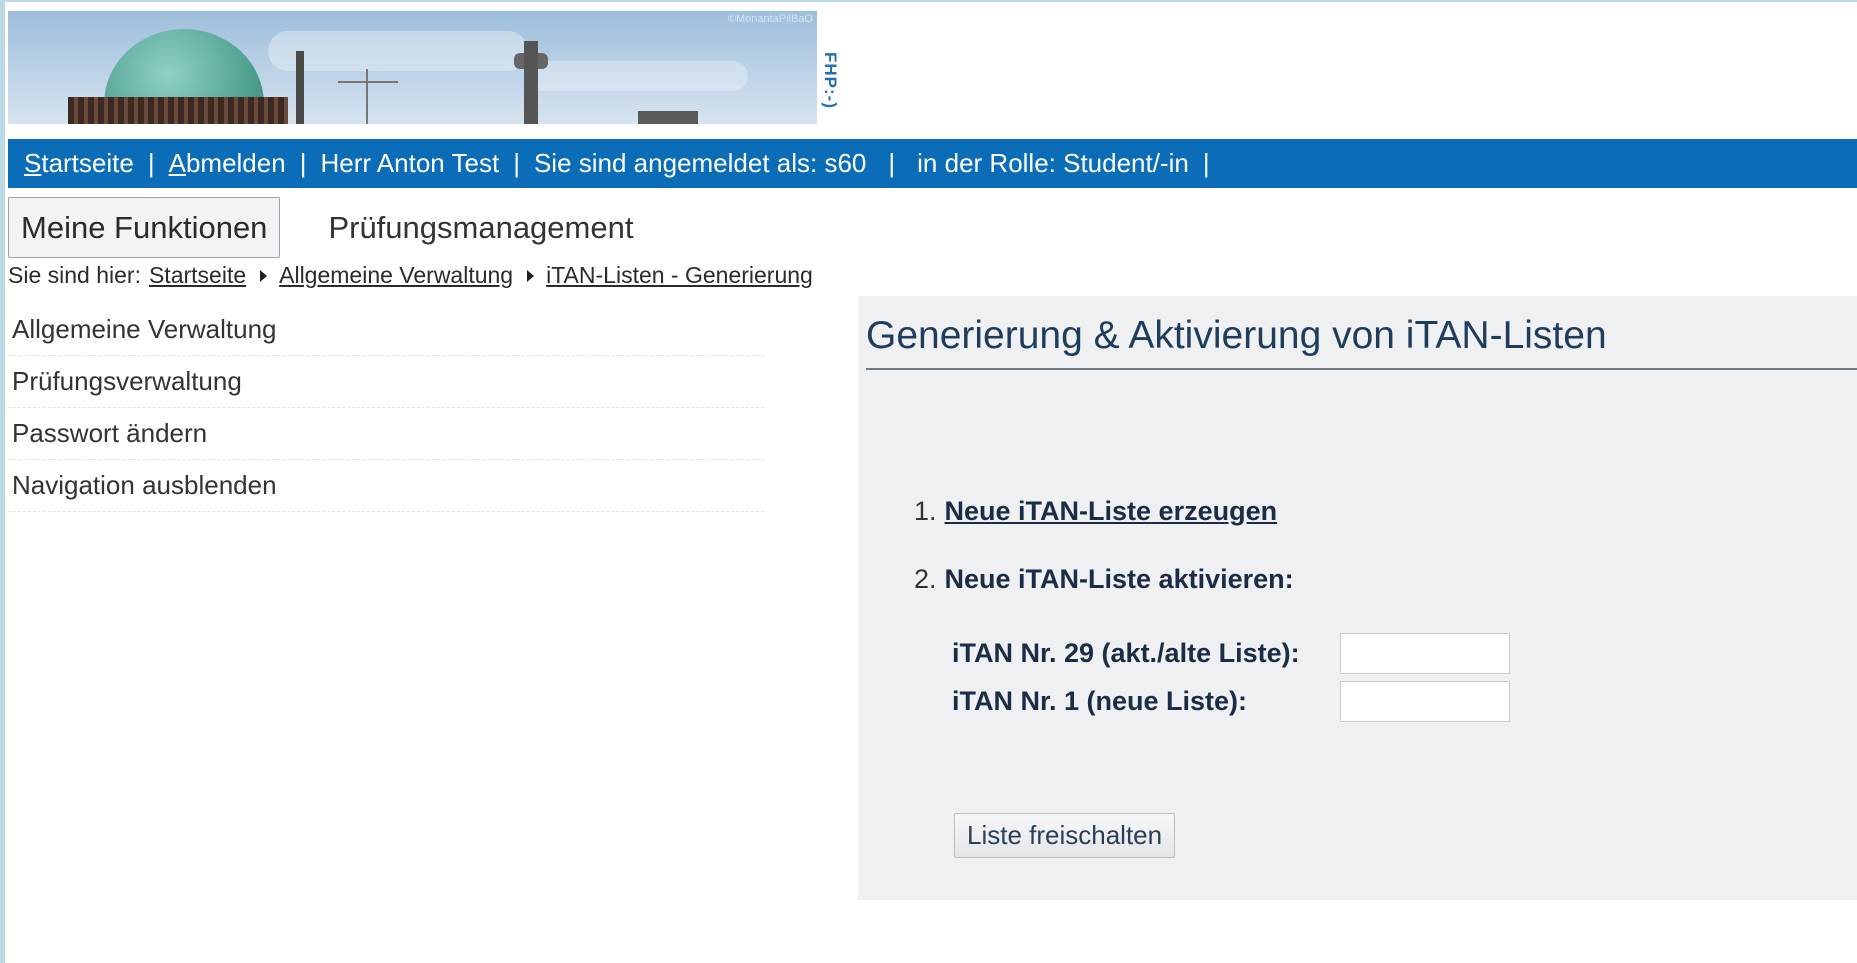  What do you see at coordinates (367, 96) in the screenshot?
I see `antenna-pole` at bounding box center [367, 96].